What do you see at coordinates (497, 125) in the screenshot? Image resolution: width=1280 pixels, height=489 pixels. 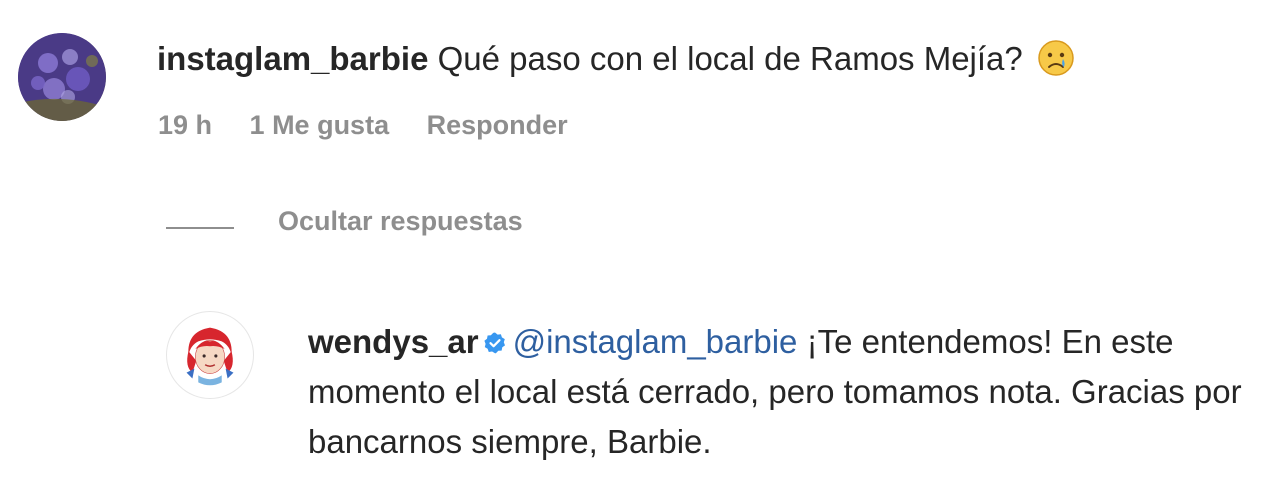 I see `reply-button: Responder` at bounding box center [497, 125].